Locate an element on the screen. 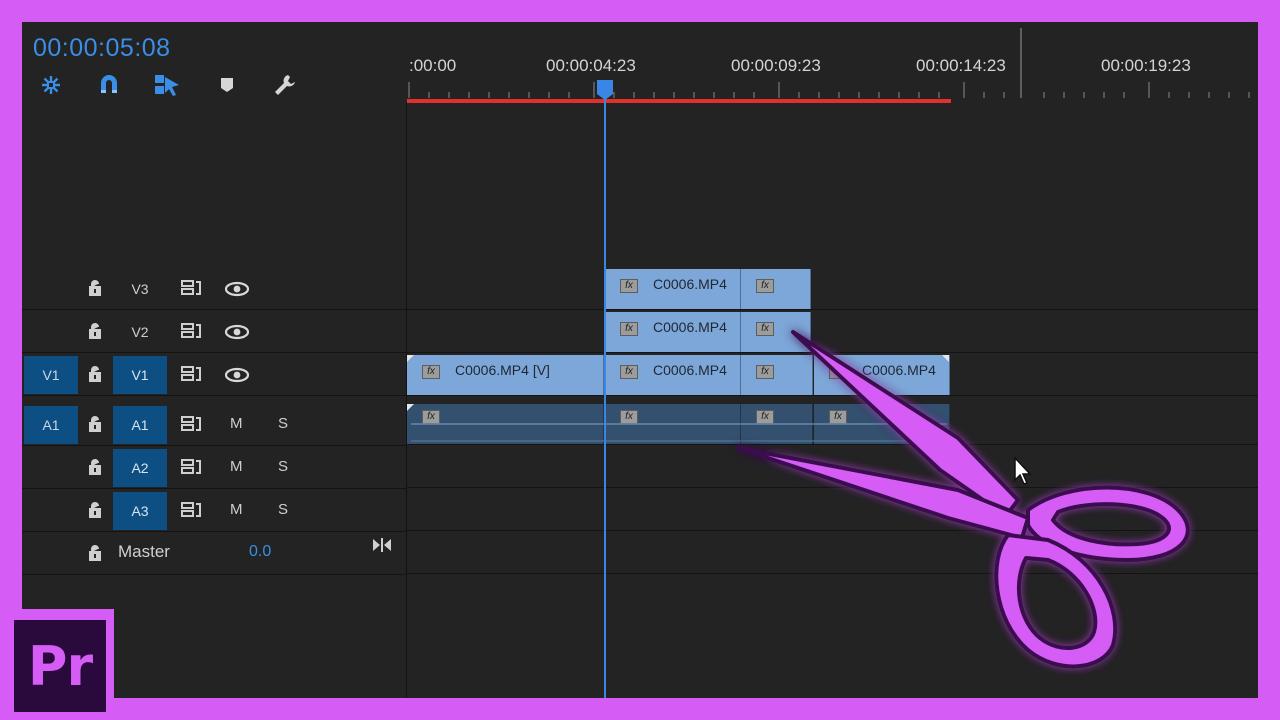 The height and width of the screenshot is (720, 1280). track-header-master: Master 0.0 is located at coordinates (214, 554).